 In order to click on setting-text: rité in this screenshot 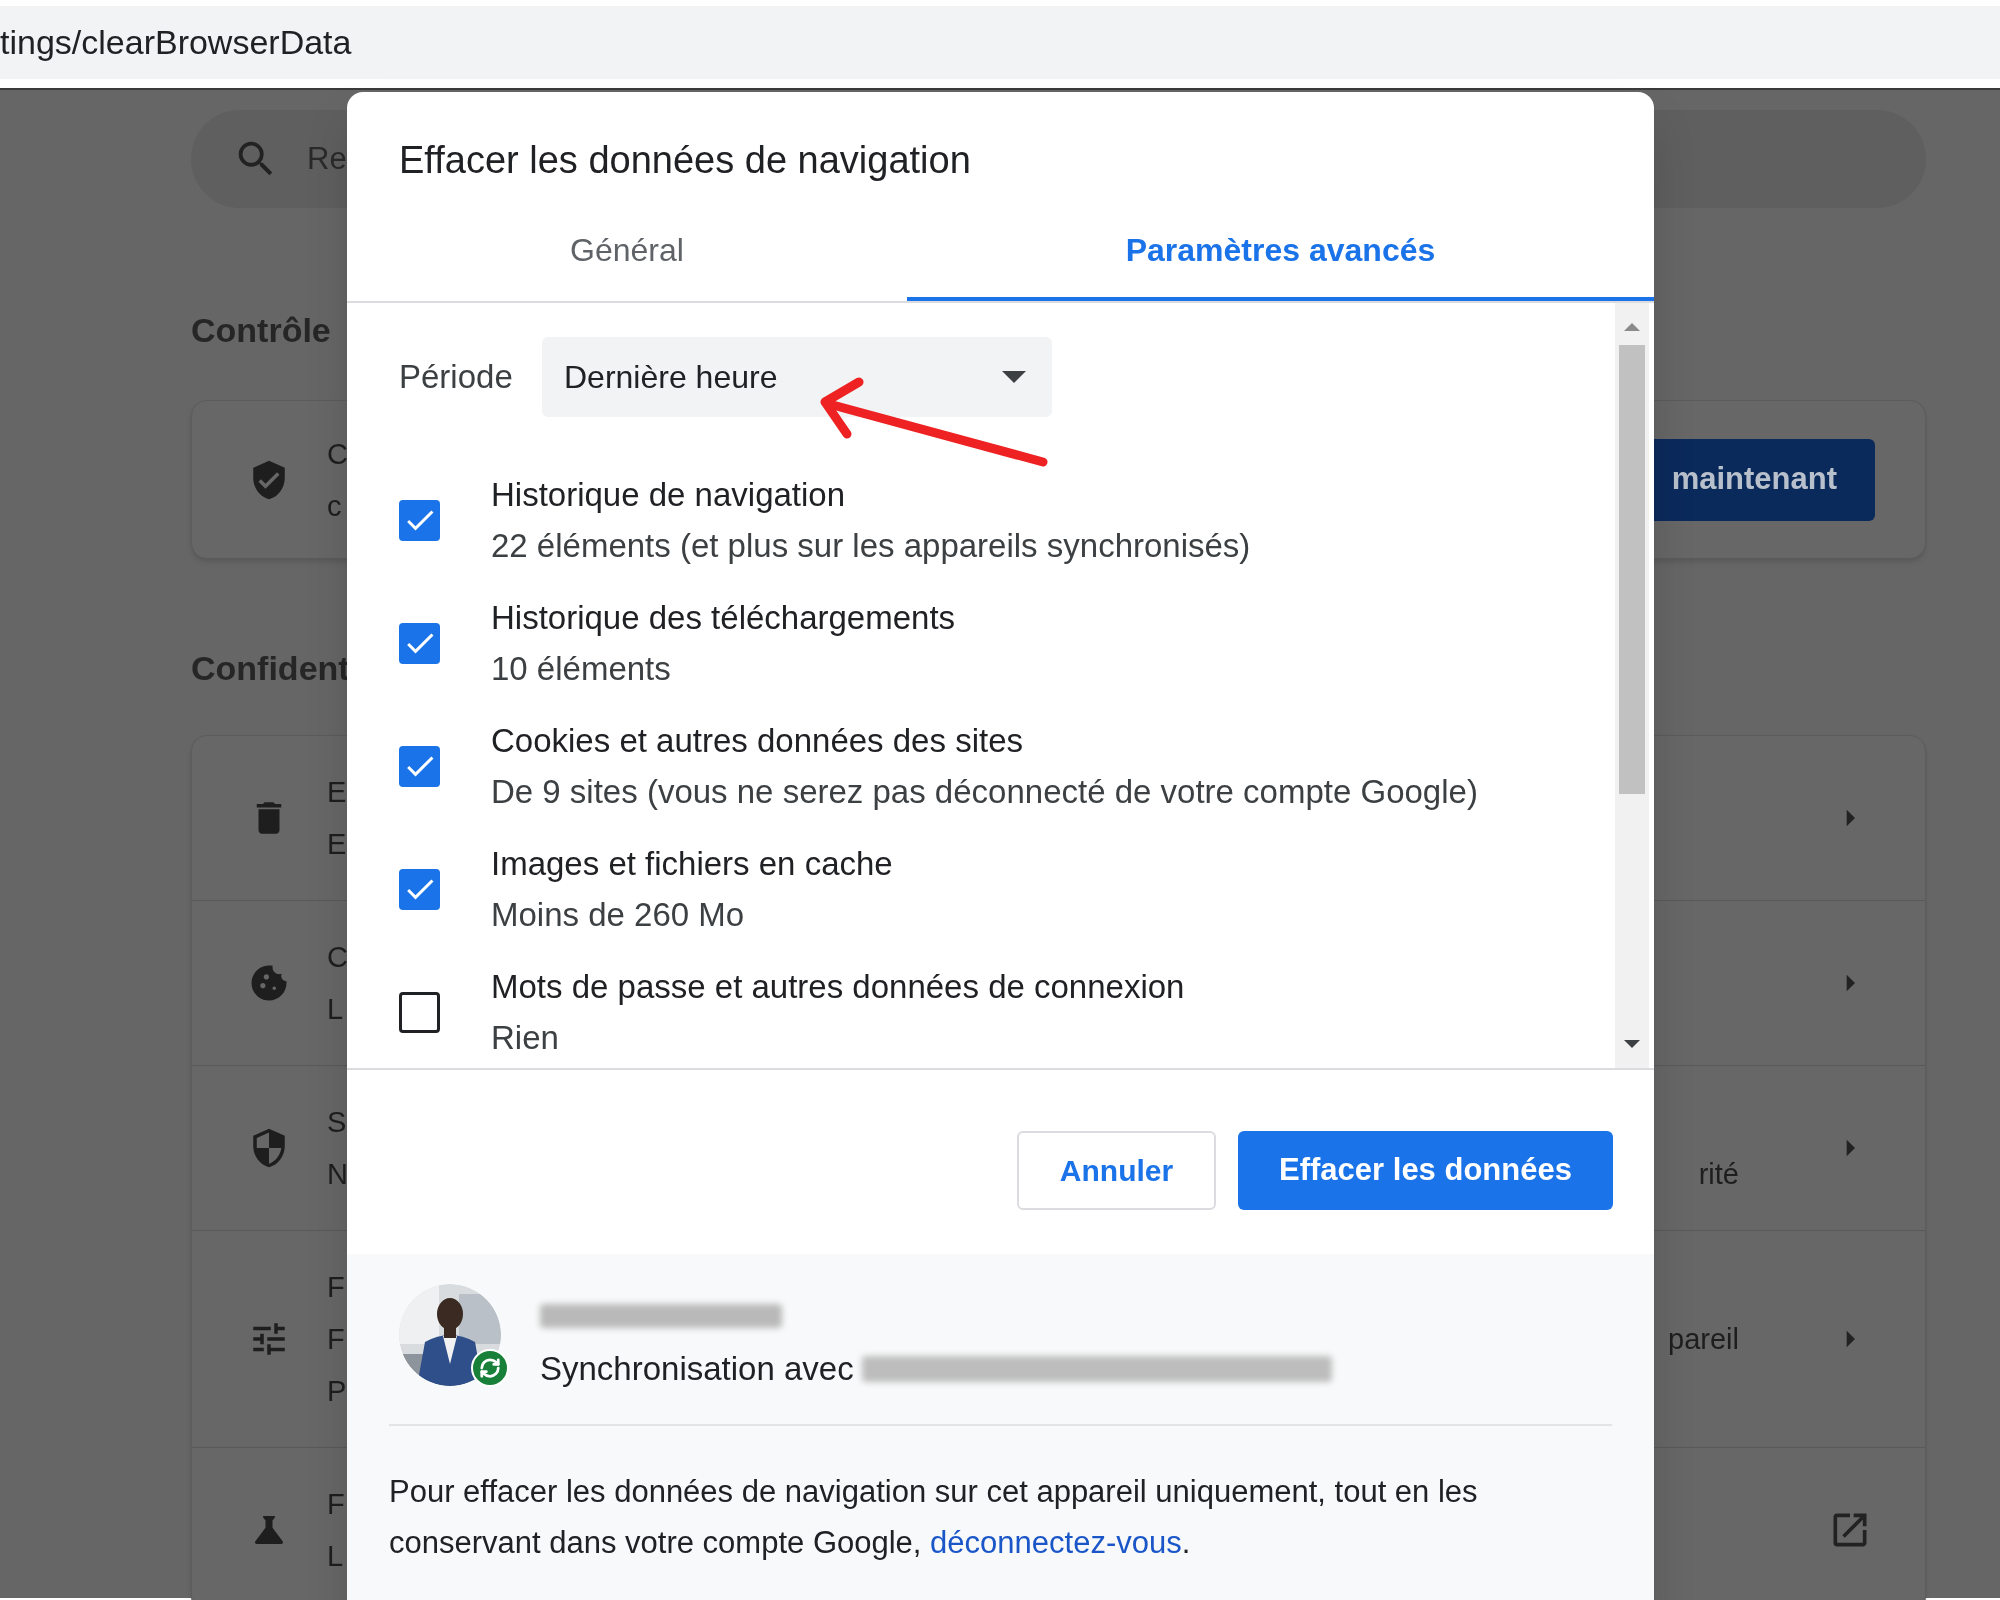, I will do `click(1718, 1174)`.